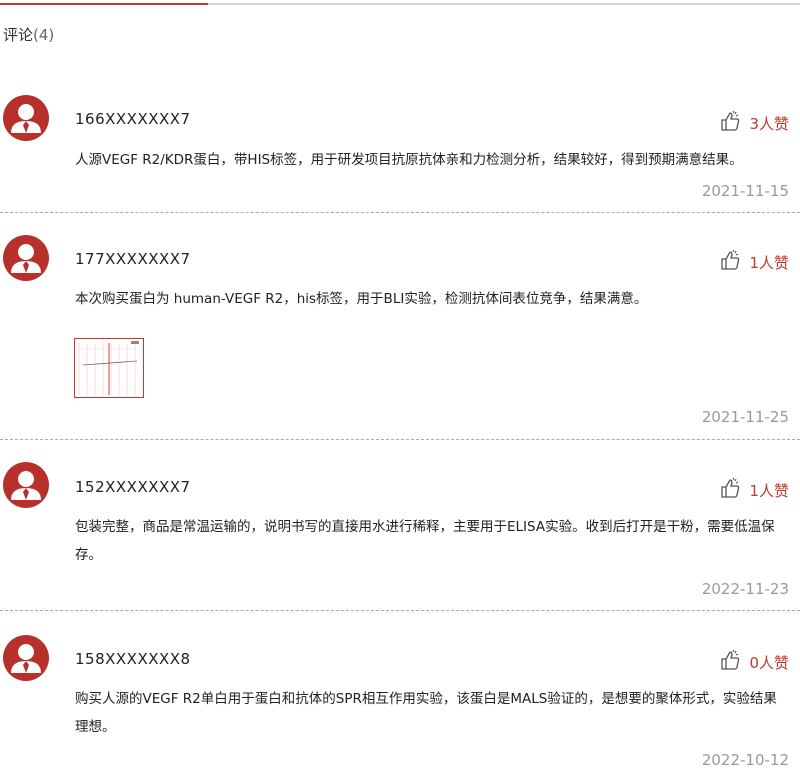 The height and width of the screenshot is (782, 800). I want to click on like-button: 0人赞, so click(754, 662).